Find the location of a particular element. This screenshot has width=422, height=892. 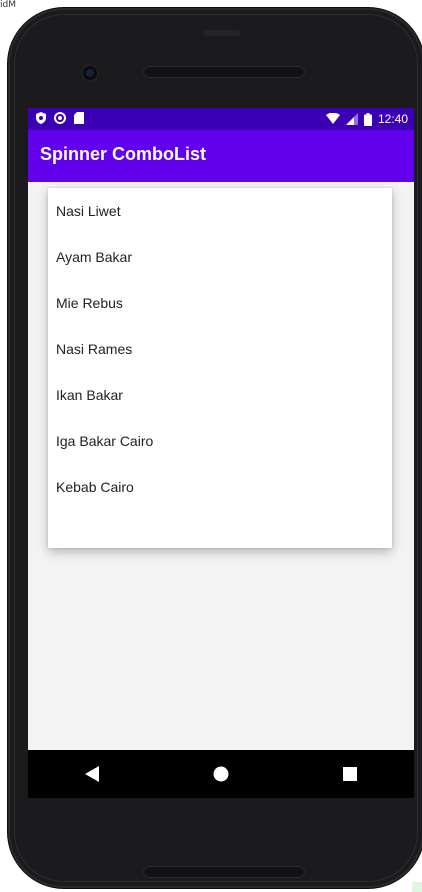

battery-icon is located at coordinates (367, 119).